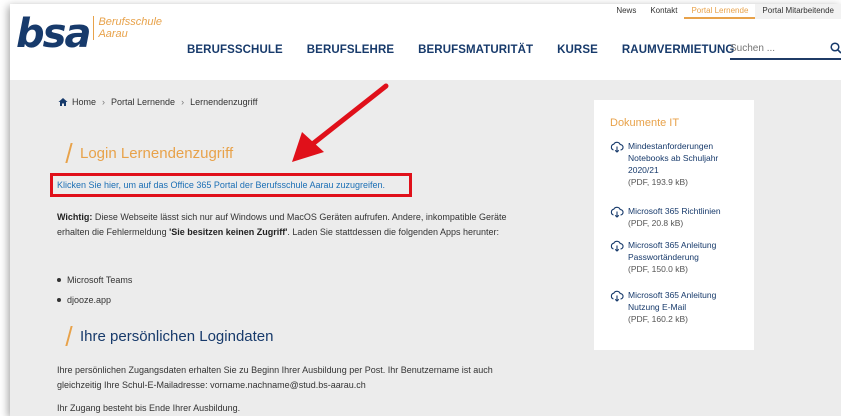  What do you see at coordinates (53, 34) in the screenshot?
I see `logo-mark: bsa` at bounding box center [53, 34].